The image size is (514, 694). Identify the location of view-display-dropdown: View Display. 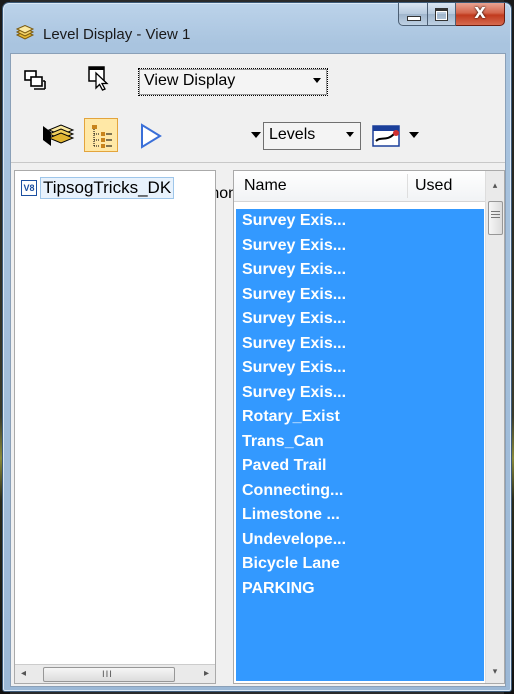
(233, 82).